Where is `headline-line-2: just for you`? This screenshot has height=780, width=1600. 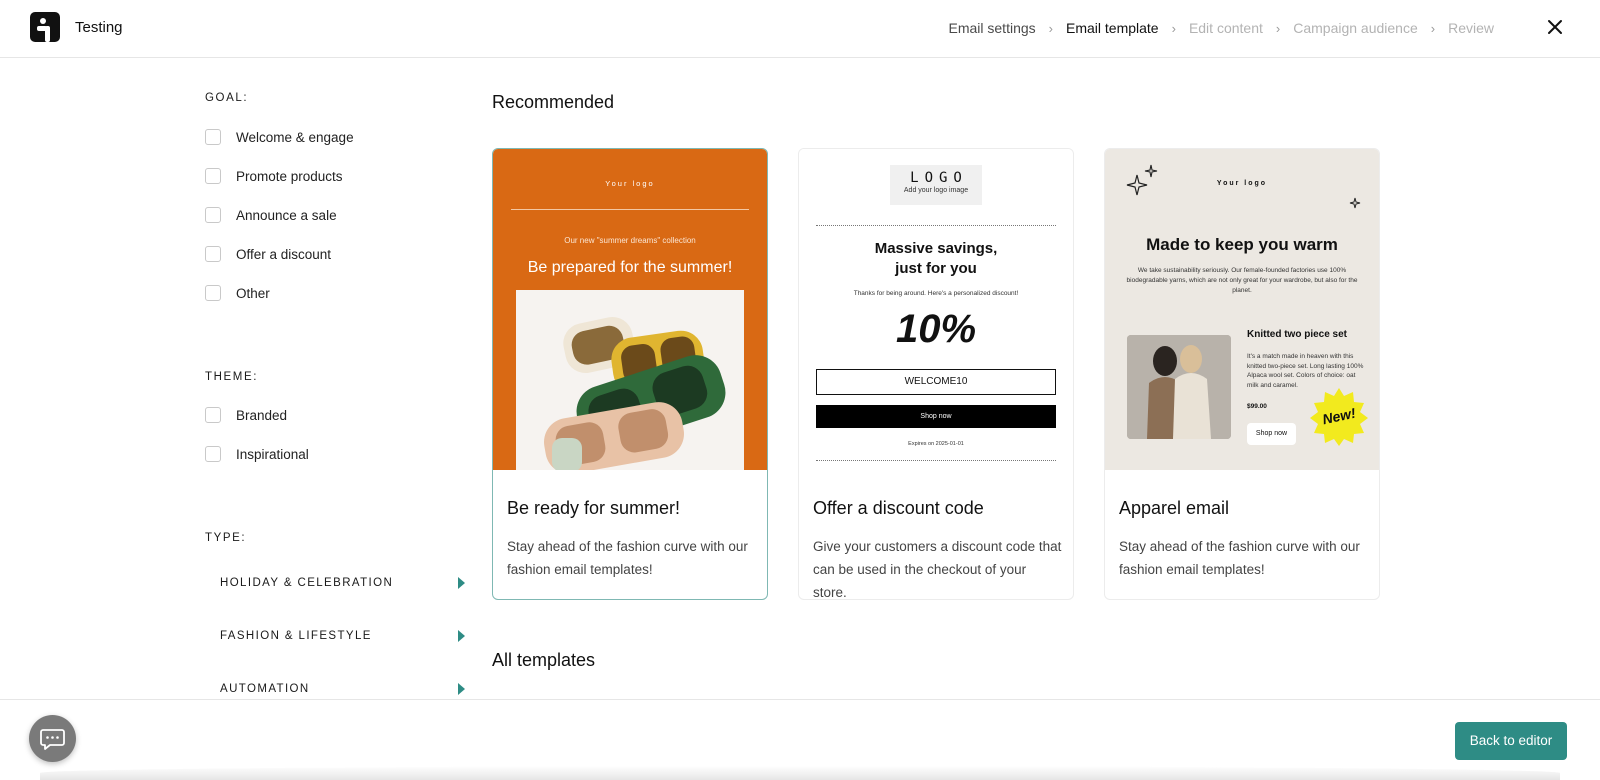
headline-line-2: just for you is located at coordinates (936, 268).